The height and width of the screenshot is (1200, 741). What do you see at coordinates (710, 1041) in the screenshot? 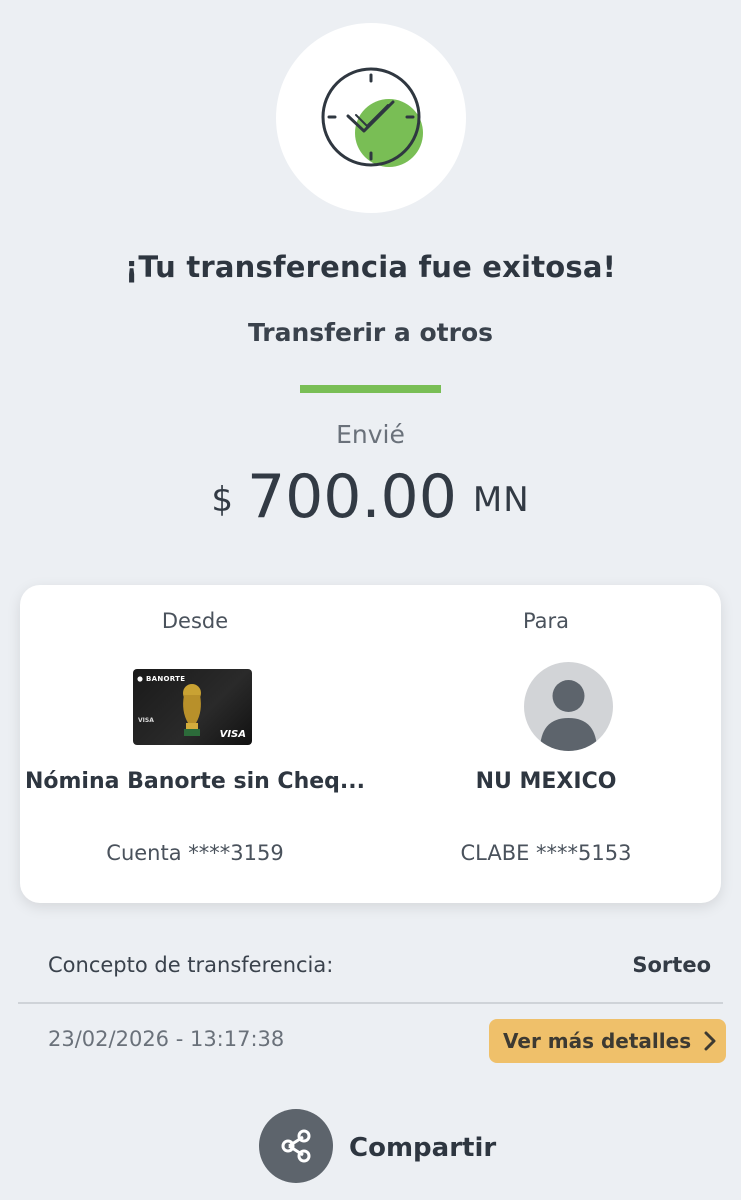
I see `chevron-right-icon` at bounding box center [710, 1041].